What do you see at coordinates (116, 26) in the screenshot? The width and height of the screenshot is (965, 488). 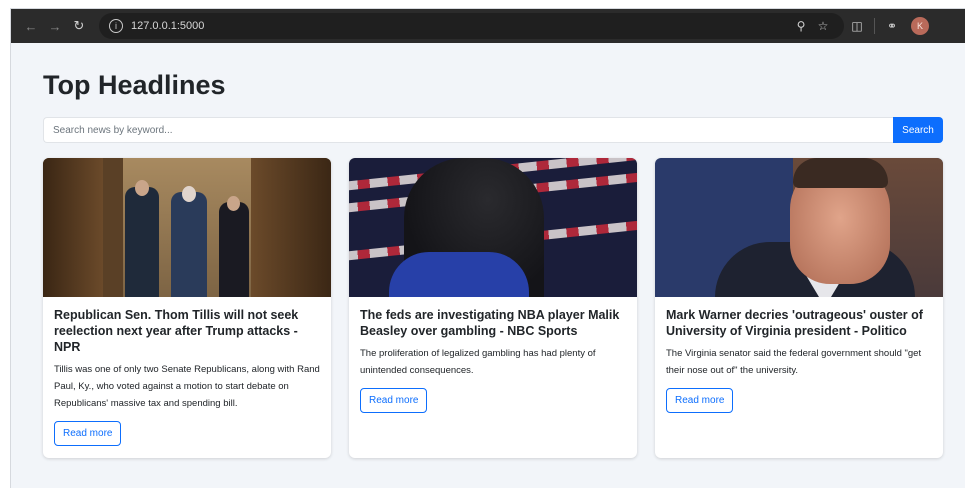 I see `site-info-icon: i` at bounding box center [116, 26].